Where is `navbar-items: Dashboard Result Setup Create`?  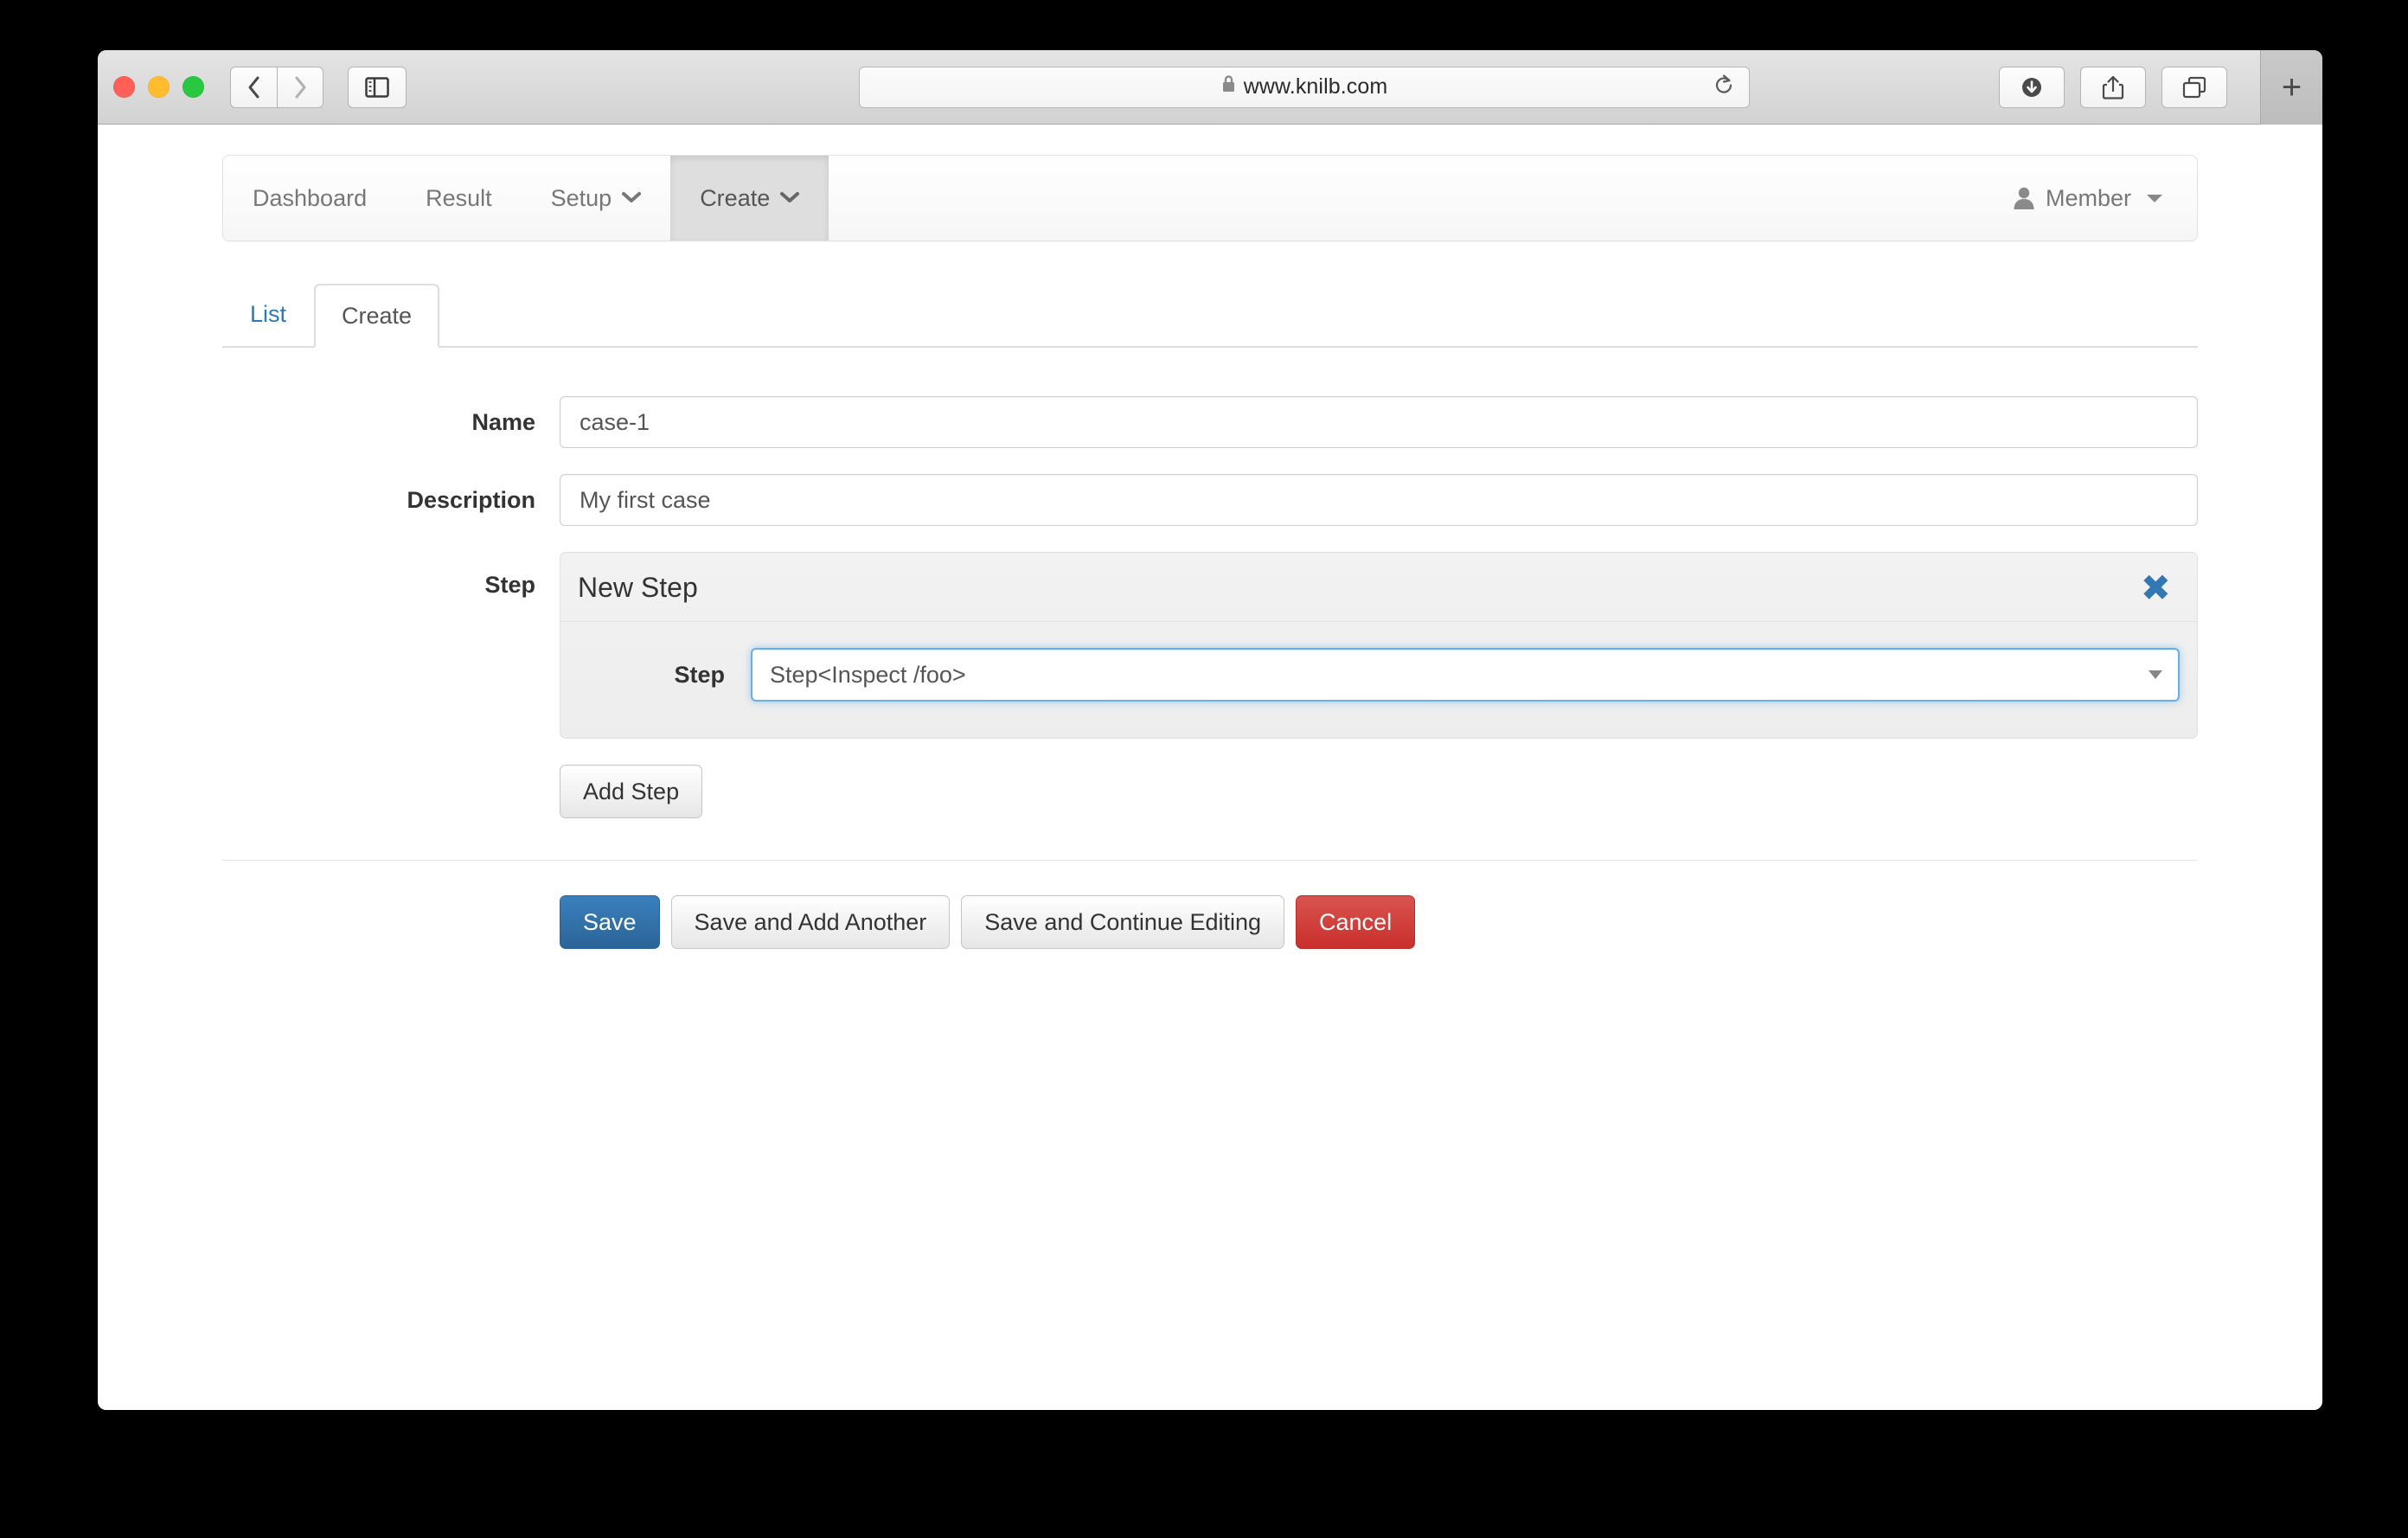 navbar-items: Dashboard Result Setup Create is located at coordinates (526, 198).